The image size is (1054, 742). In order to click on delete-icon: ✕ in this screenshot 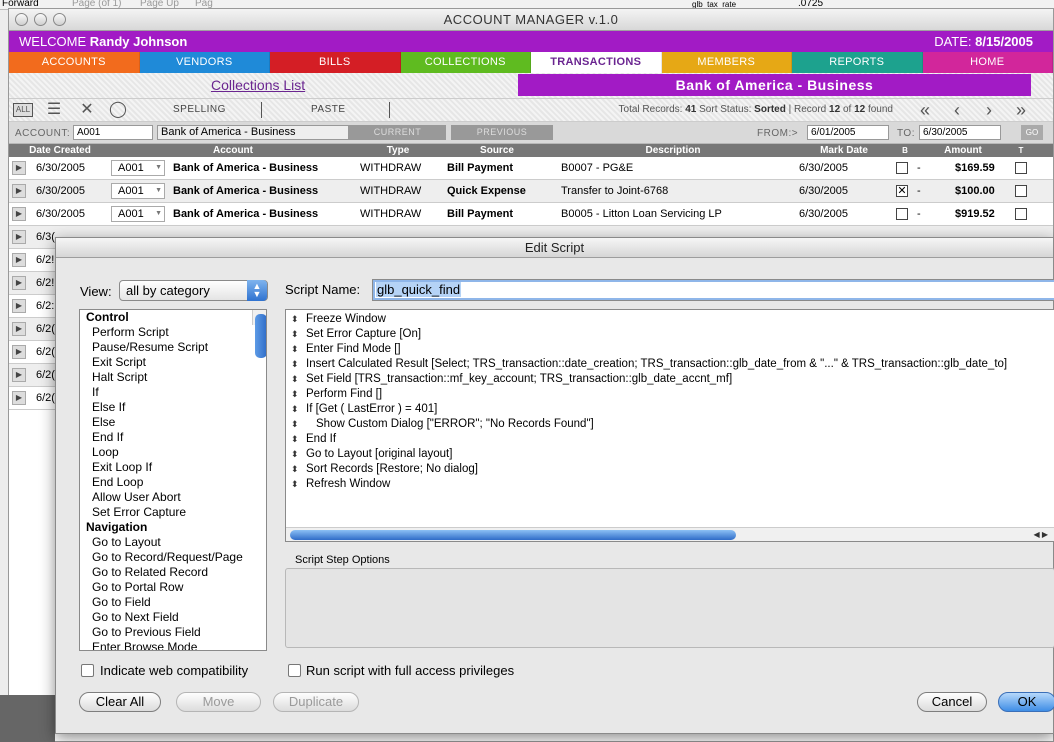, I will do `click(87, 110)`.